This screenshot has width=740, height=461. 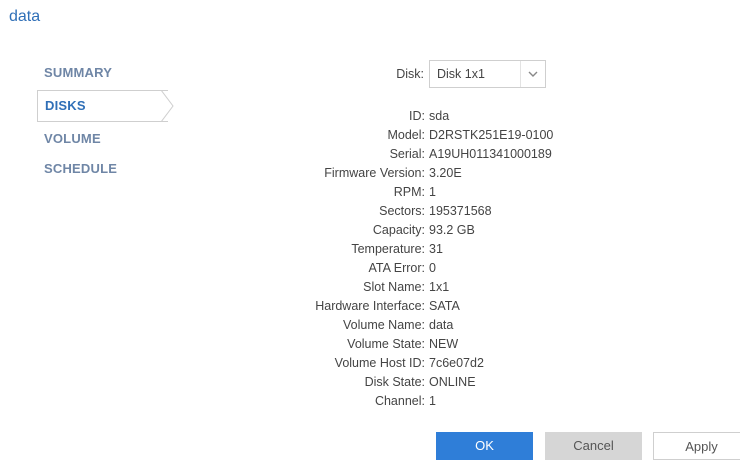 What do you see at coordinates (593, 446) in the screenshot?
I see `cancel-button: Cancel` at bounding box center [593, 446].